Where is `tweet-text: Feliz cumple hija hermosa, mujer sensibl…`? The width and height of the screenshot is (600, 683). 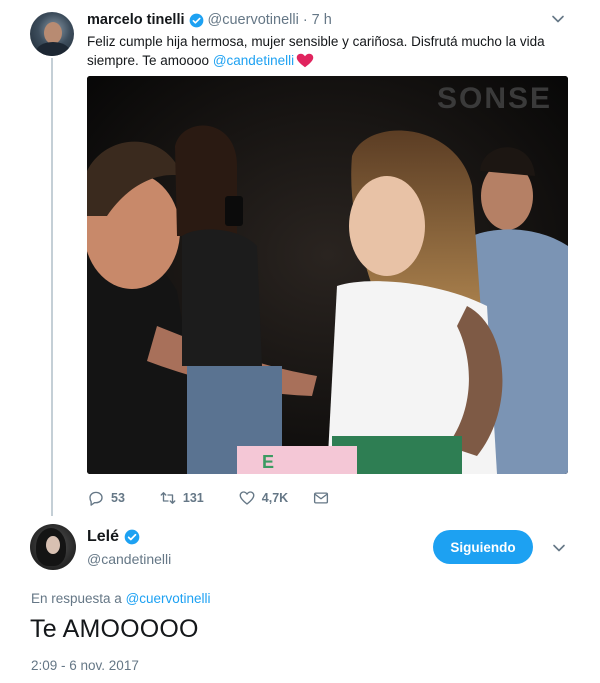 tweet-text: Feliz cumple hija hermosa, mujer sensibl… is located at coordinates (322, 51).